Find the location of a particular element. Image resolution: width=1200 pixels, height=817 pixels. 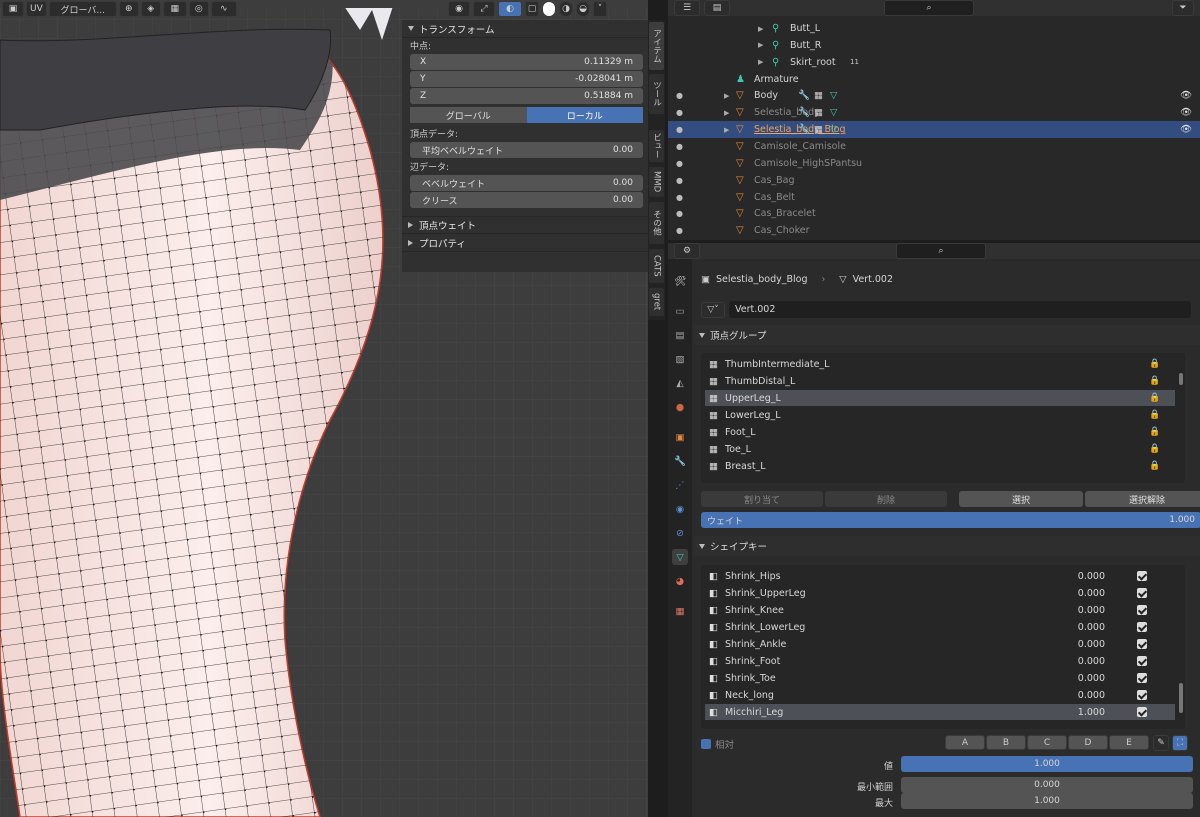

abcde-button: A is located at coordinates (965, 742).